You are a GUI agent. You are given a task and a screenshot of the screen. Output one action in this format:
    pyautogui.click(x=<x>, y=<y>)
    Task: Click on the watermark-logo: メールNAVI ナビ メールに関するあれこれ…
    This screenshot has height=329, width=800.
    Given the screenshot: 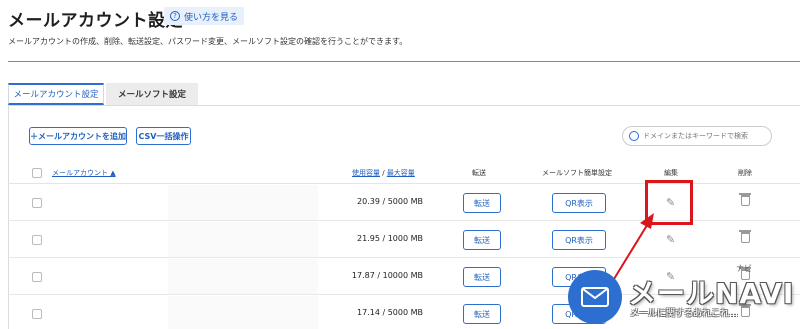 What is the action you would take?
    pyautogui.click(x=684, y=295)
    